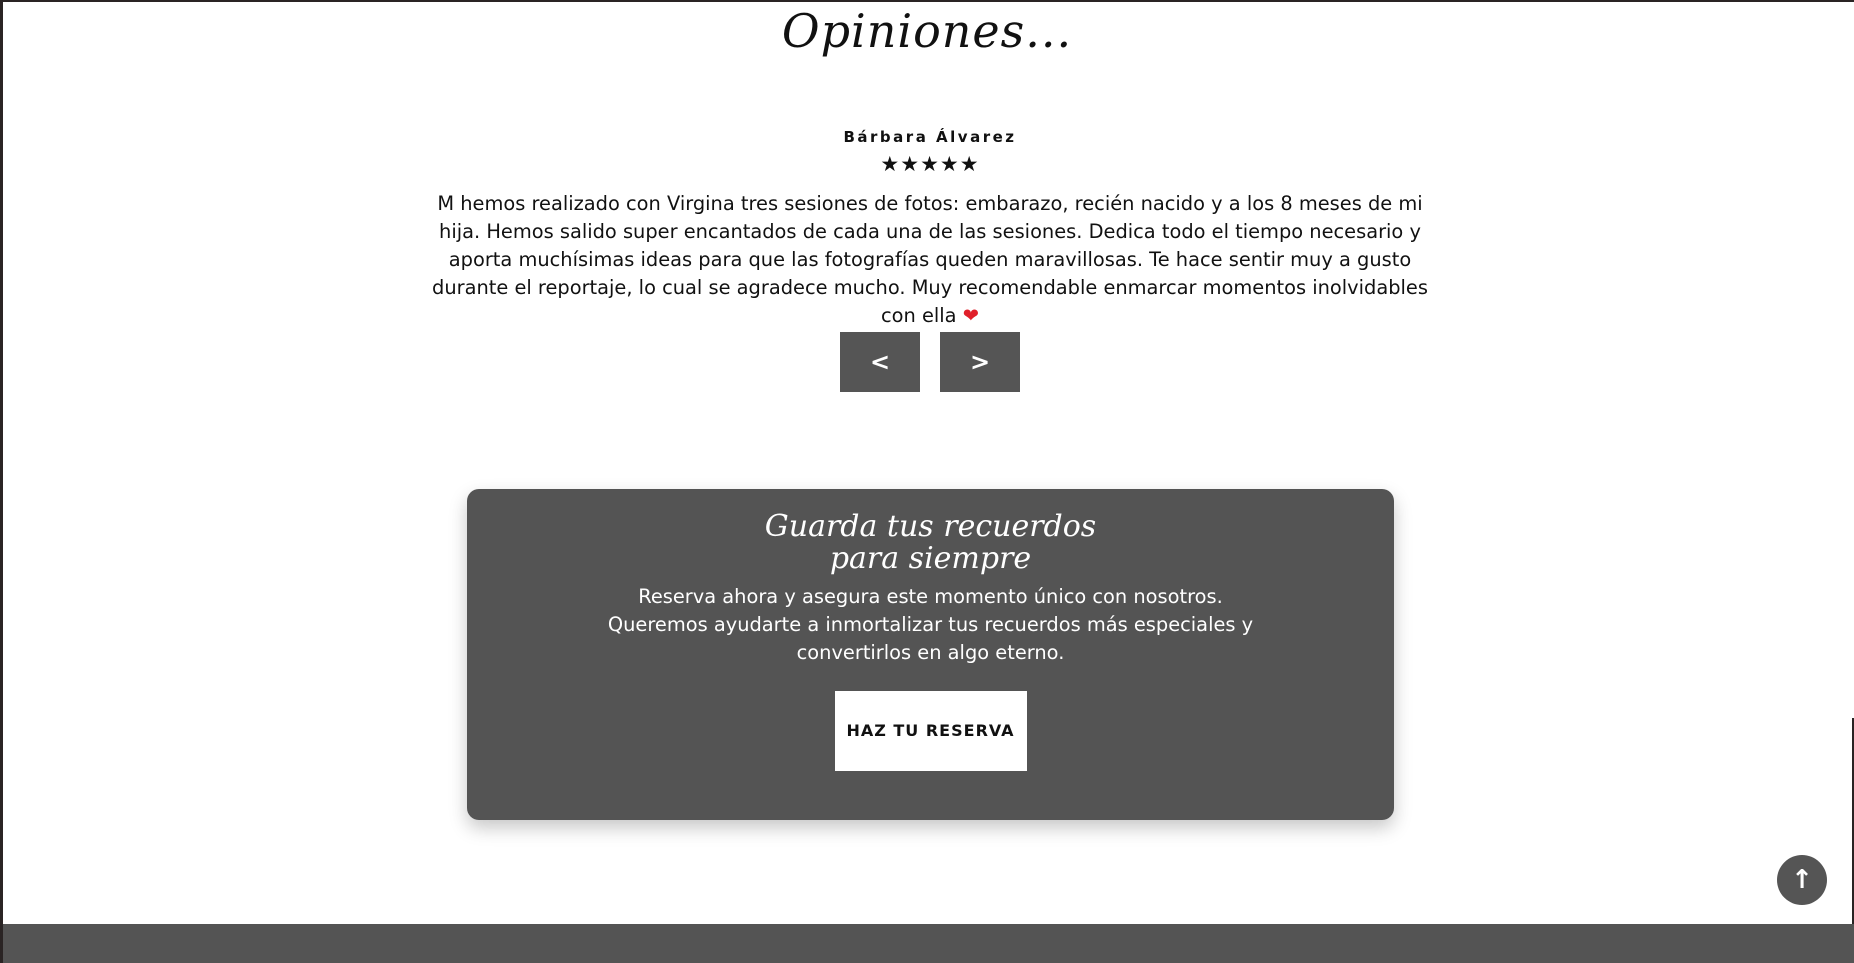 This screenshot has width=1854, height=963. I want to click on booking-title-line-1: Guarda tus recuerdos, so click(930, 526).